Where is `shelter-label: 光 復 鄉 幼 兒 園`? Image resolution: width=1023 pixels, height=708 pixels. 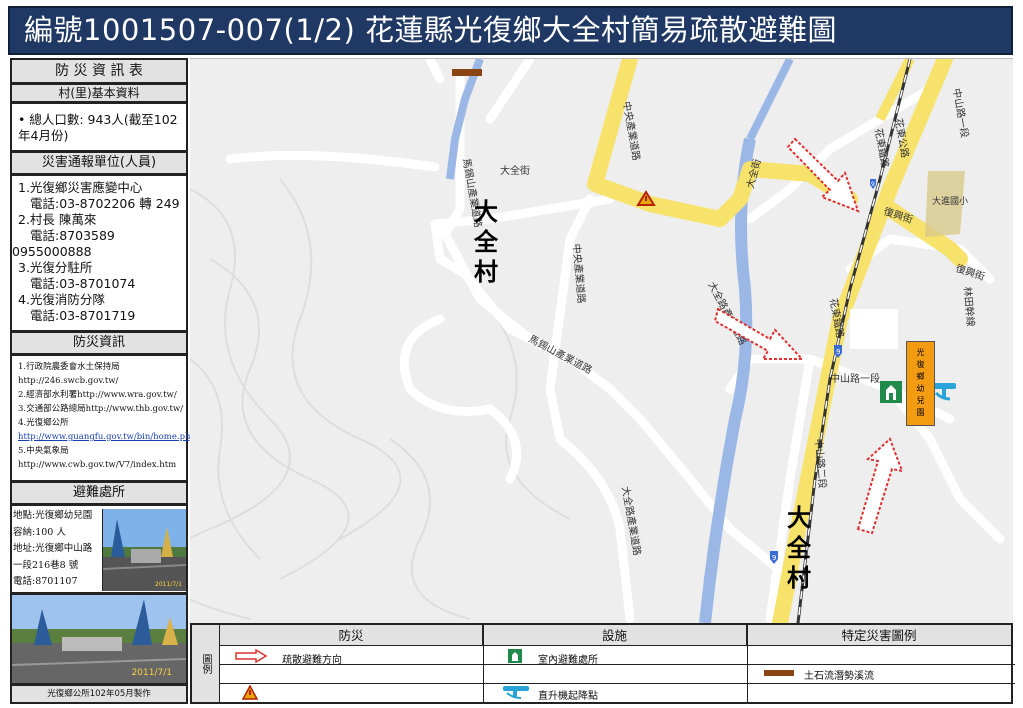 shelter-label: 光 復 鄉 幼 兒 園 is located at coordinates (920, 383).